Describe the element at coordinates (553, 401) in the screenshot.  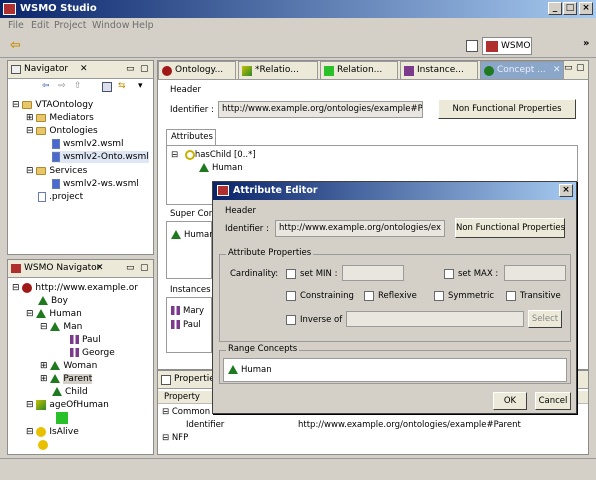
I see `cancel-button: Cancel` at that location.